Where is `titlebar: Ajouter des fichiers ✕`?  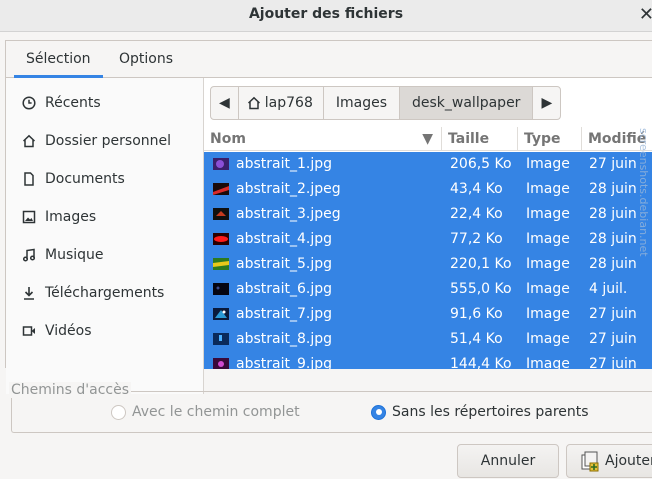
titlebar: Ajouter des fichiers ✕ is located at coordinates (326, 16).